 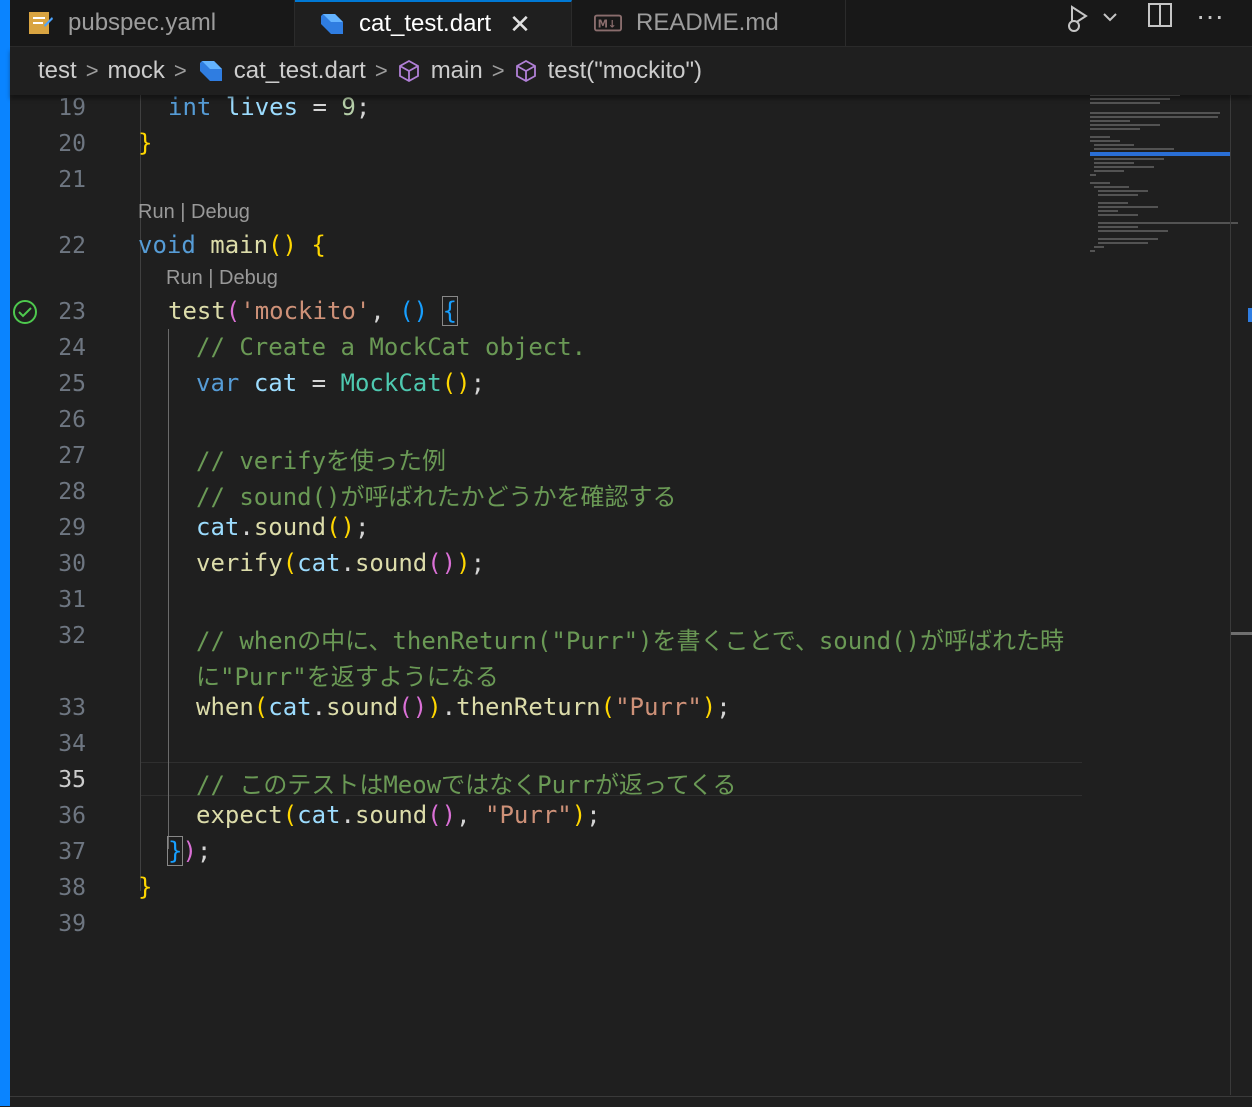 I want to click on code-comment: // Create a MockCat object., so click(x=391, y=347).